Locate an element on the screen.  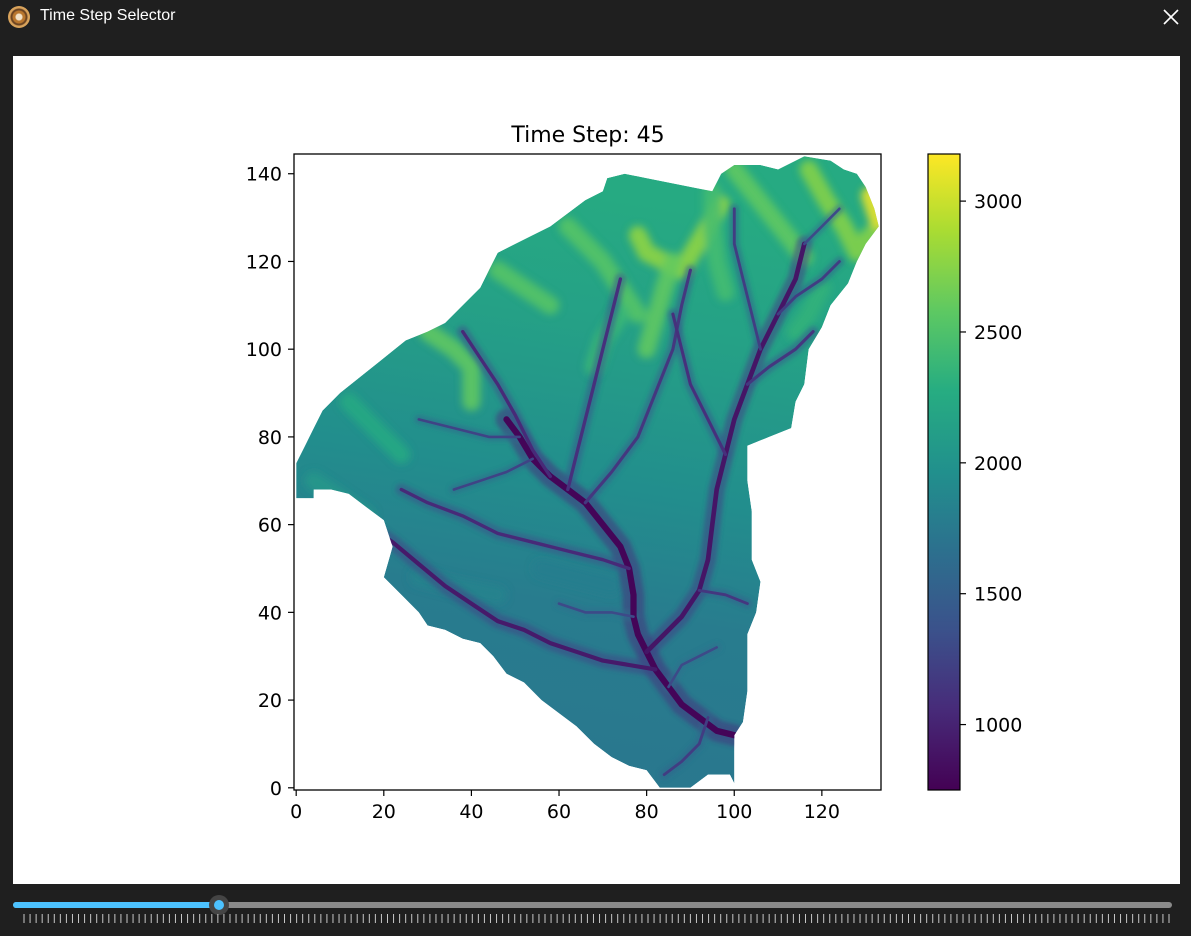
y-tick-label: 100 is located at coordinates (264, 350).